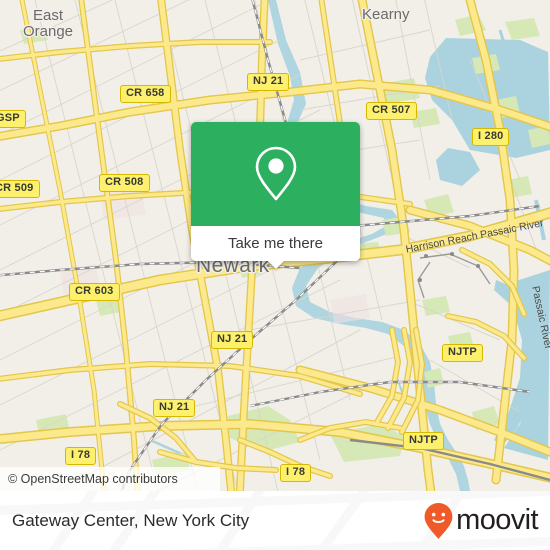 This screenshot has height=550, width=550. I want to click on moovit-brand: moovit, so click(481, 521).